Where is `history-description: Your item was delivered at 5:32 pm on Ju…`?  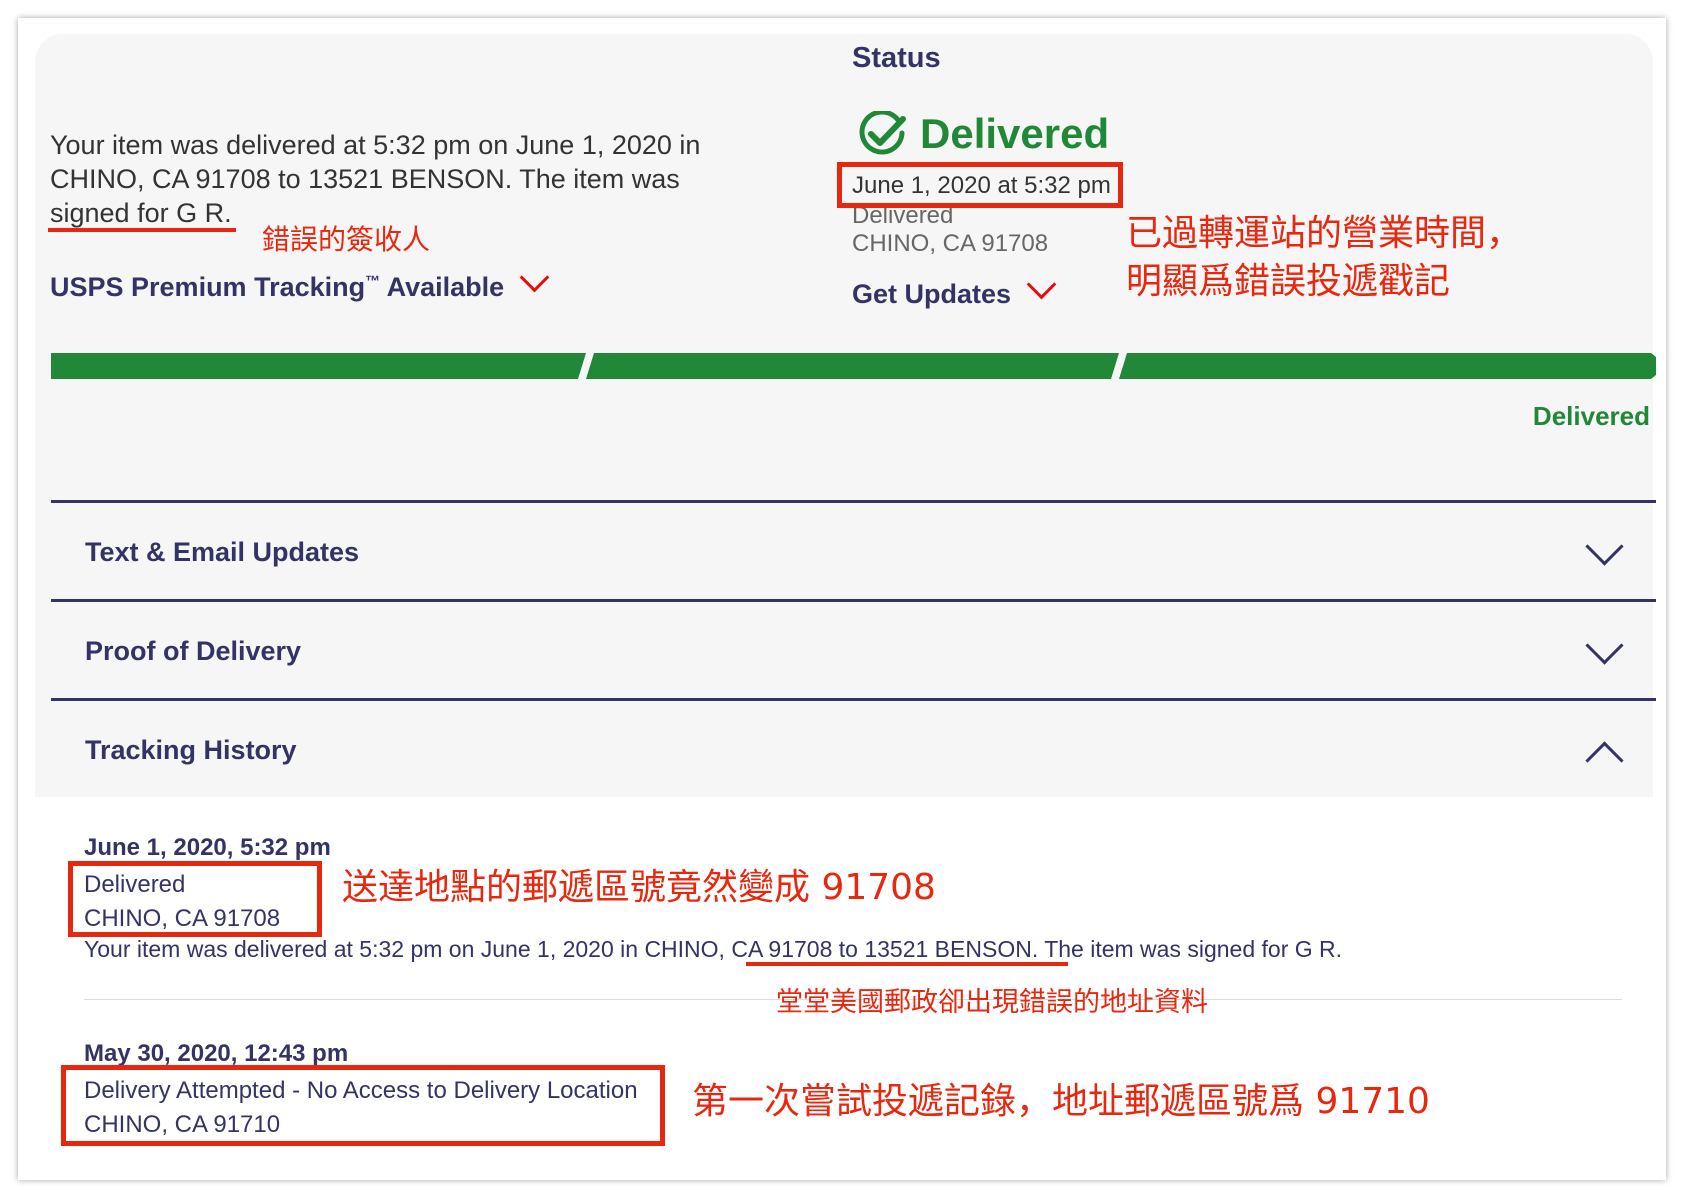
history-description: Your item was delivered at 5:32 pm on Ju… is located at coordinates (713, 949).